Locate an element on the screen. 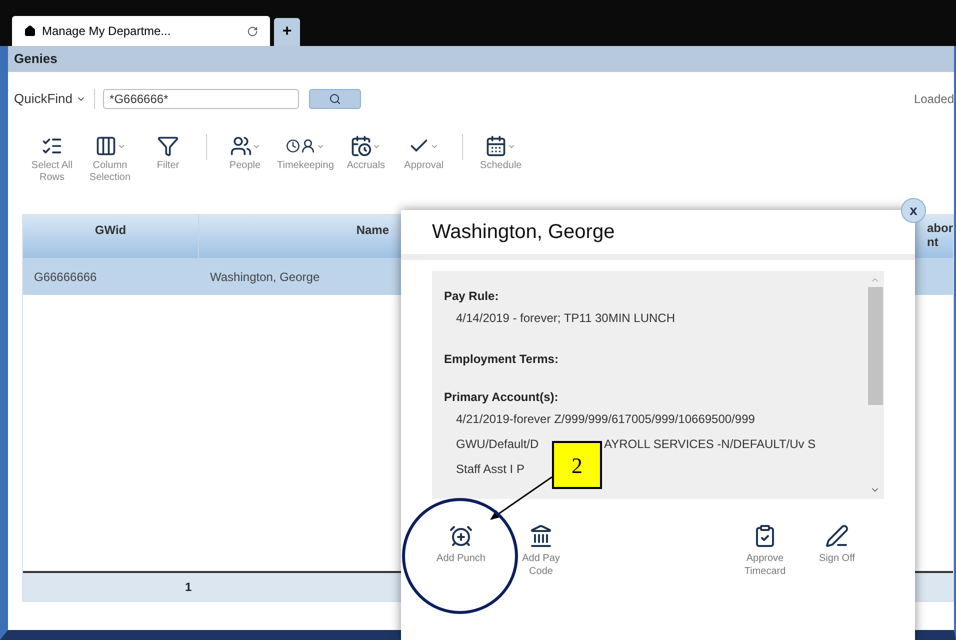 The image size is (956, 640). home-icon is located at coordinates (30, 31).